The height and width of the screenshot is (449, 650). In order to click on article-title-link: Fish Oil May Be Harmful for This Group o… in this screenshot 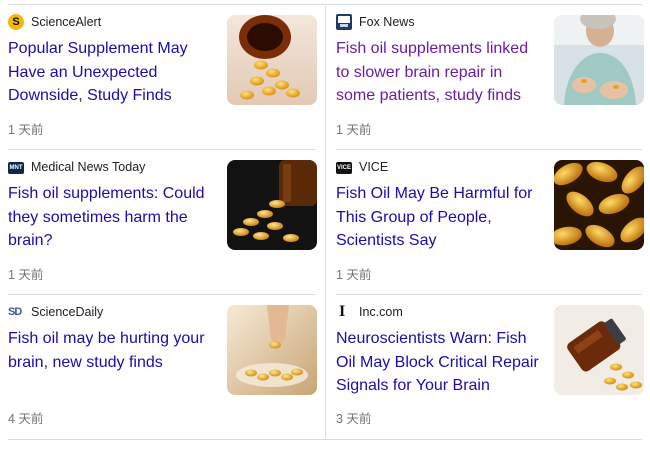, I will do `click(438, 217)`.